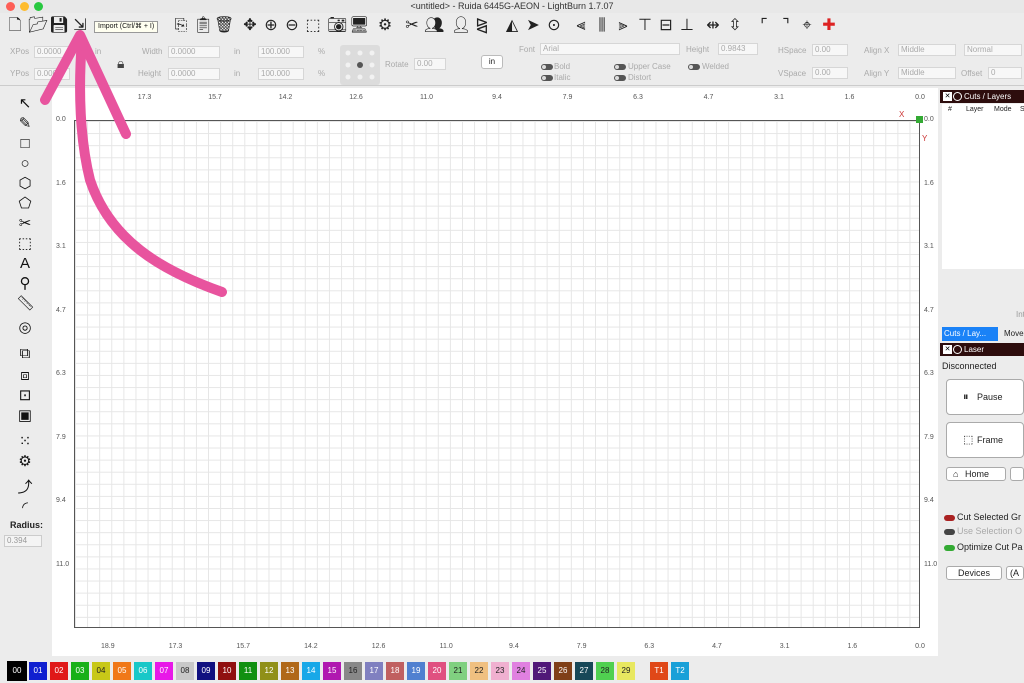 The height and width of the screenshot is (683, 1024). Describe the element at coordinates (554, 26) in the screenshot. I see `target-icon: ⊙︎` at that location.